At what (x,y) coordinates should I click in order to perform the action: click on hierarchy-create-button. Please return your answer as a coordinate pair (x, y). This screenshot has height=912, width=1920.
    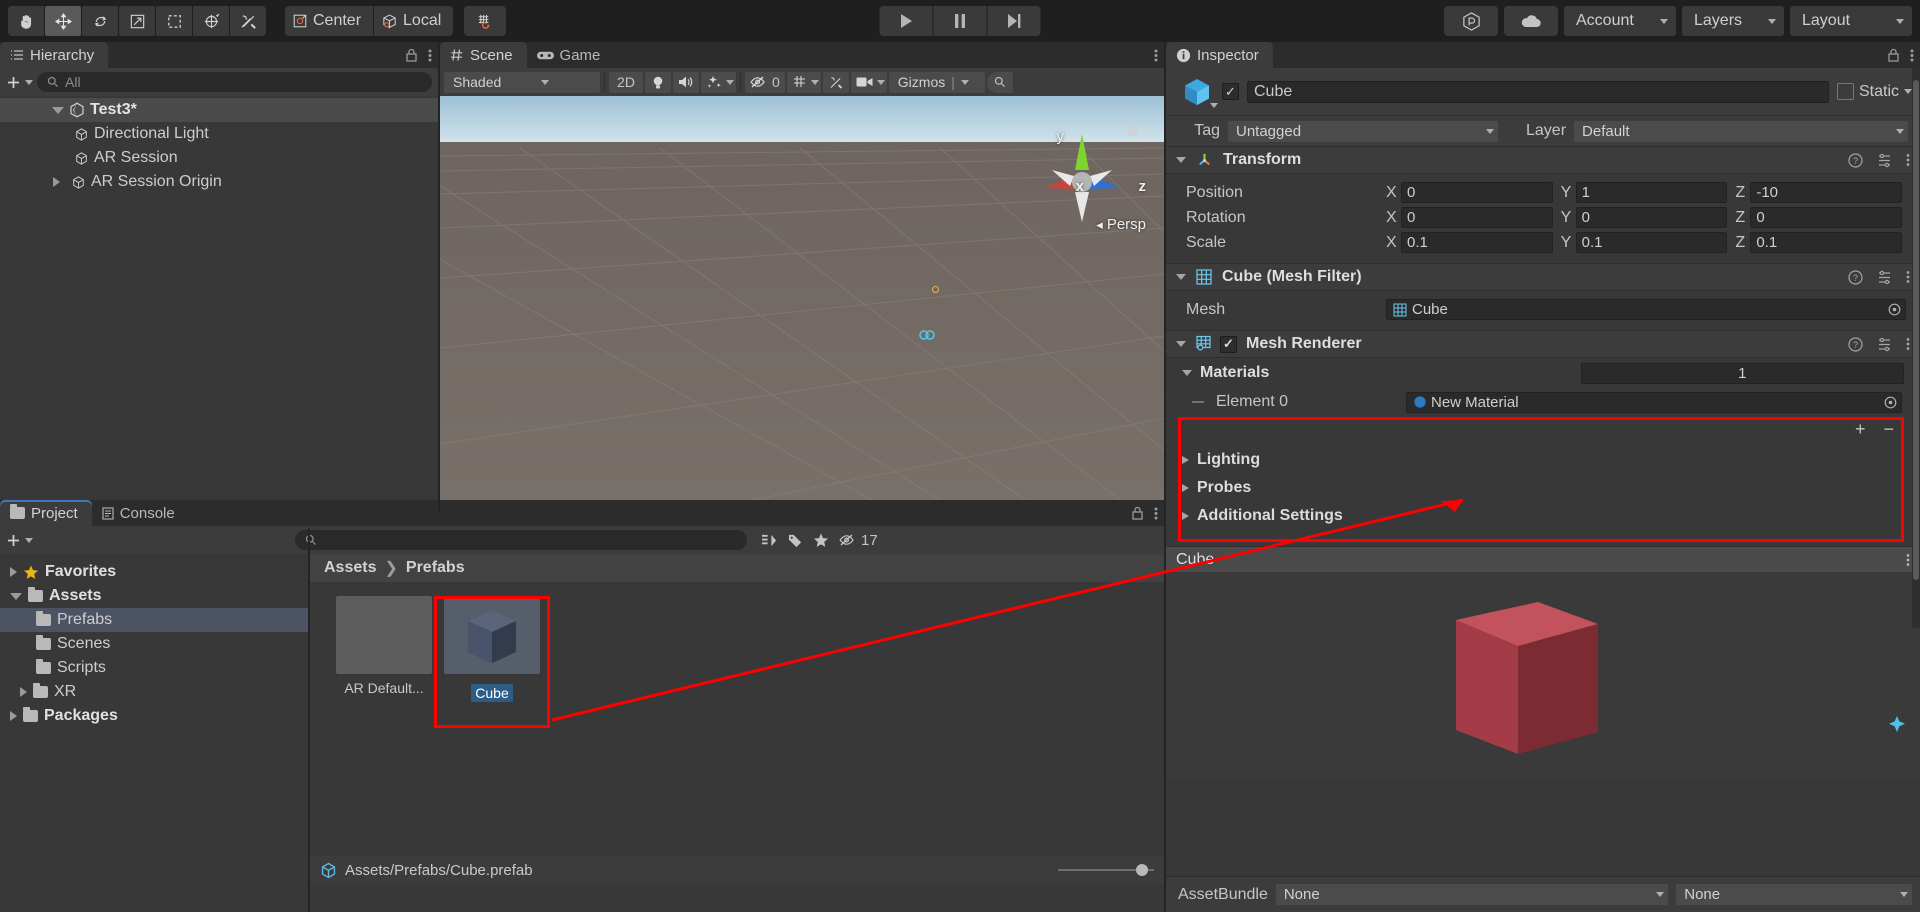
    Looking at the image, I should click on (19, 82).